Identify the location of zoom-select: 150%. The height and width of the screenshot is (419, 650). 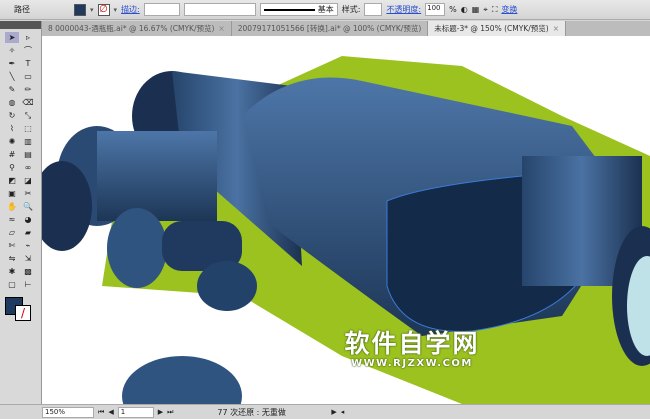
(68, 412).